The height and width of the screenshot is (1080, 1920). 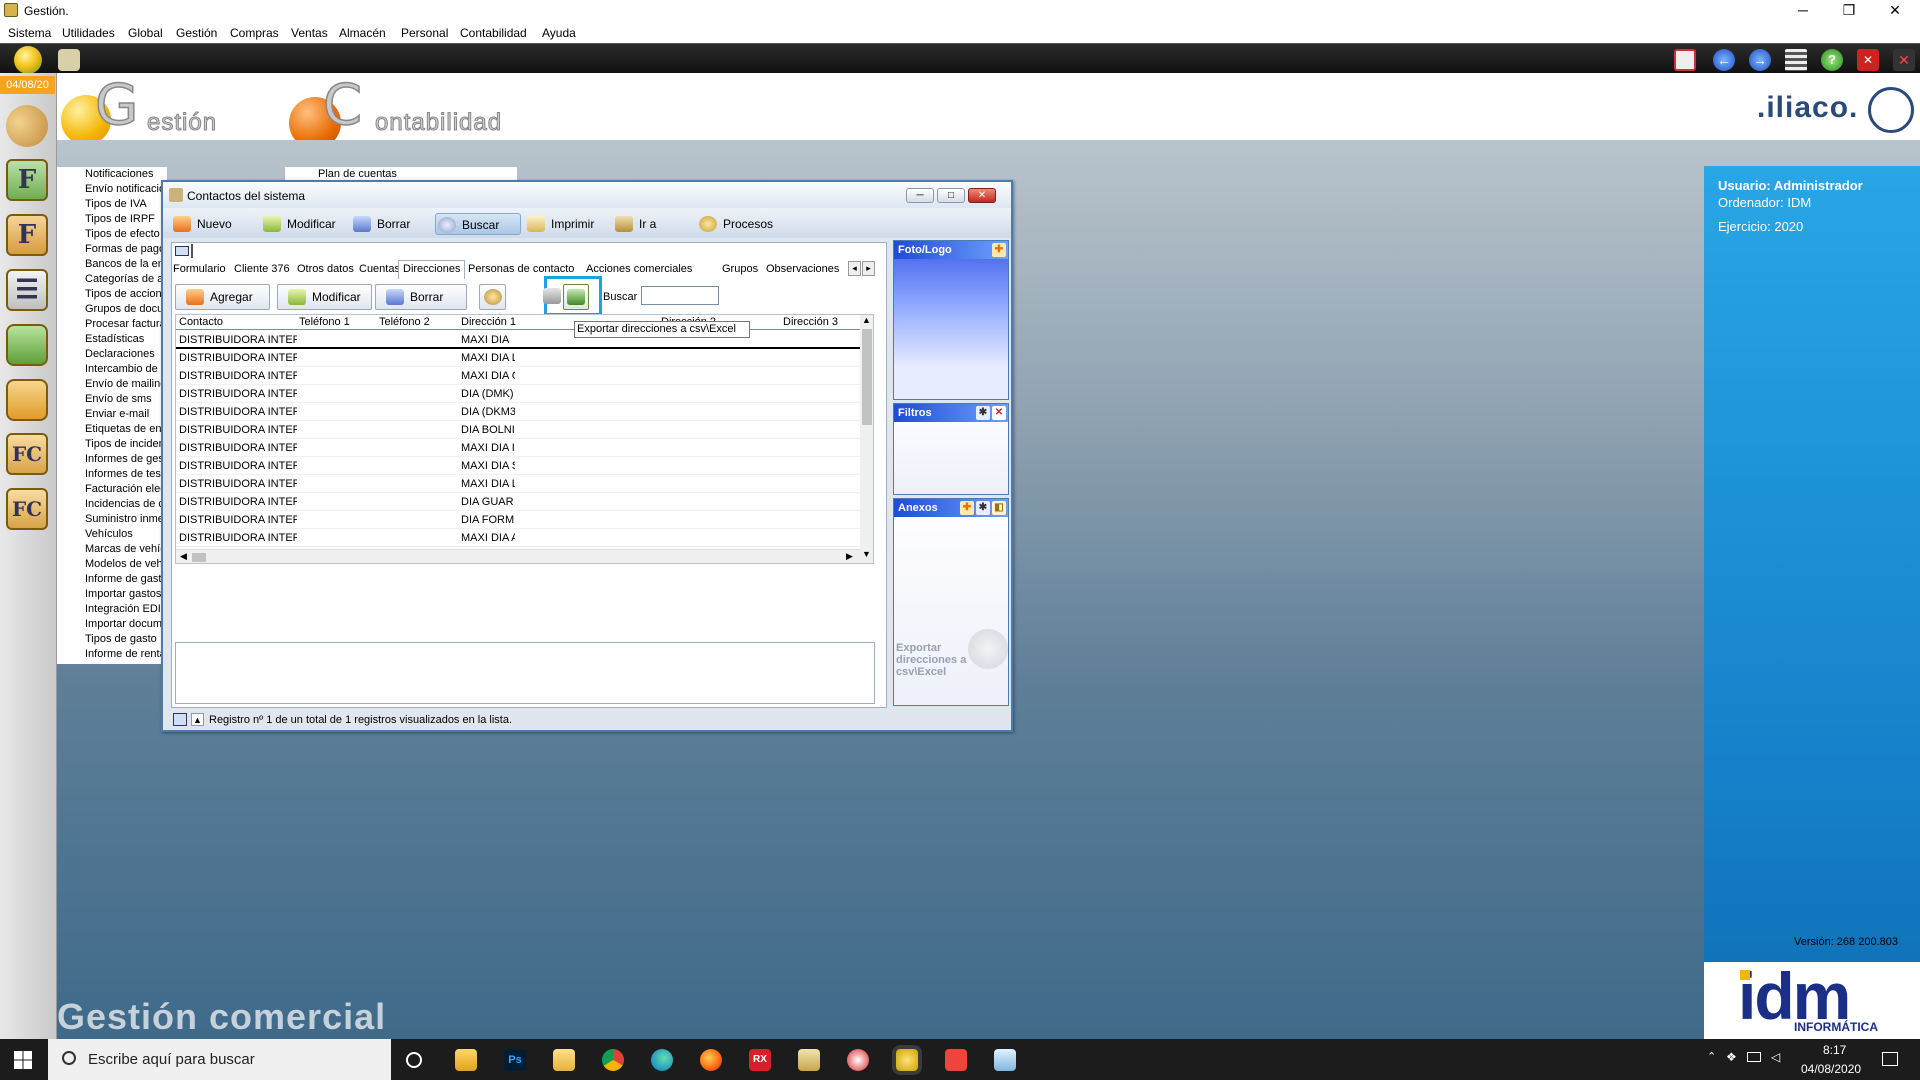 I want to click on nuevo-button: Nuevo, so click(x=201, y=224).